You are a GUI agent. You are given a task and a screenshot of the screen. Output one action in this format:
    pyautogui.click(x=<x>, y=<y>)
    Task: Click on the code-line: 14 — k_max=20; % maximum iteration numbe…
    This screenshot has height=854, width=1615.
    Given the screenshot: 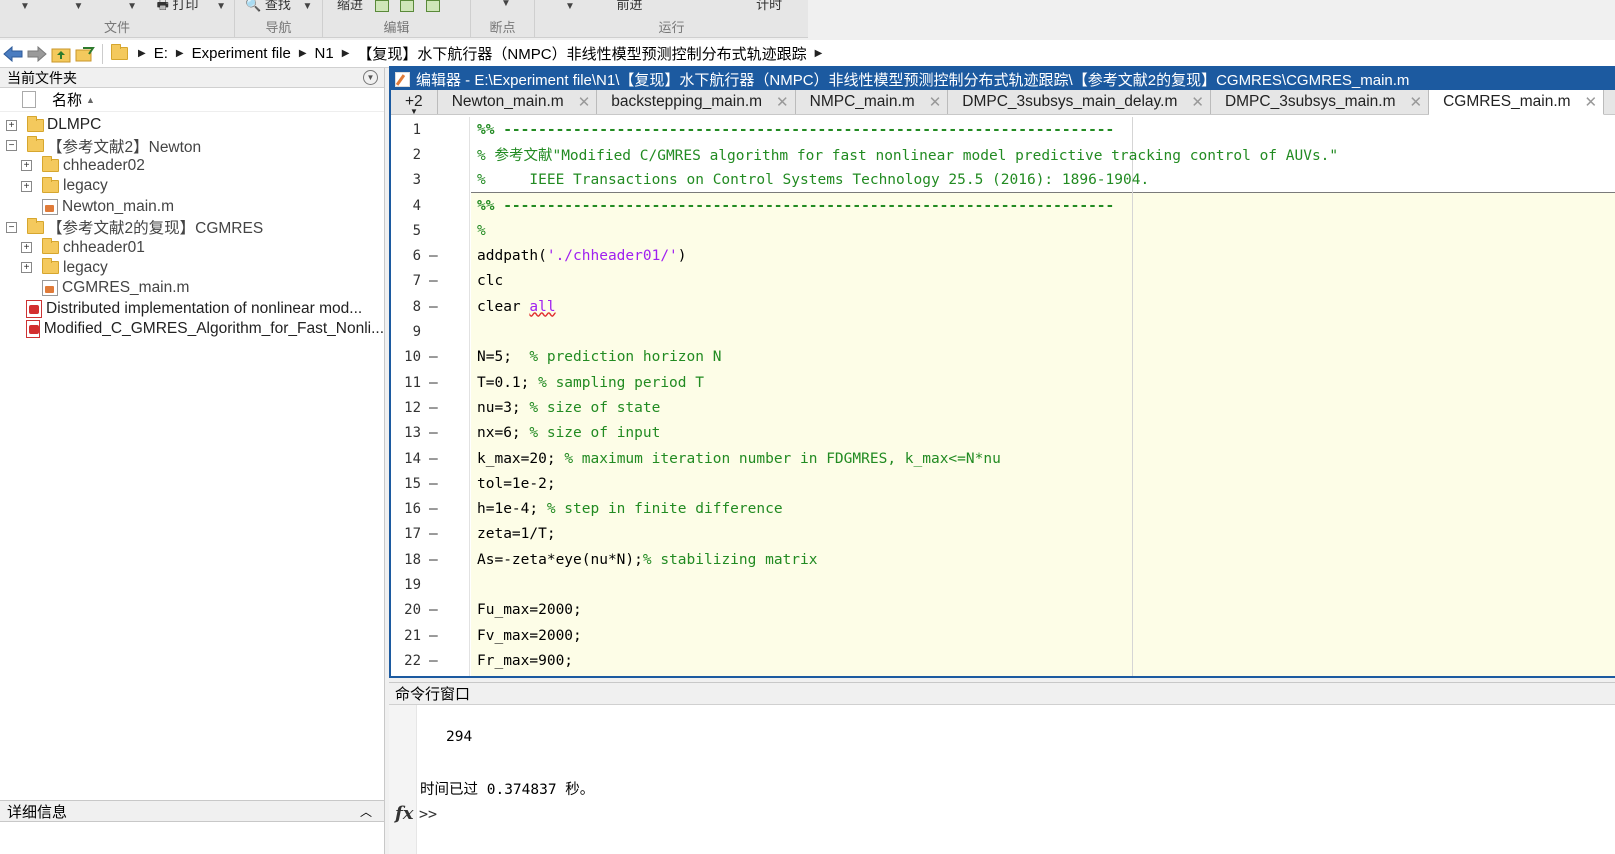 What is the action you would take?
    pyautogui.click(x=1003, y=458)
    